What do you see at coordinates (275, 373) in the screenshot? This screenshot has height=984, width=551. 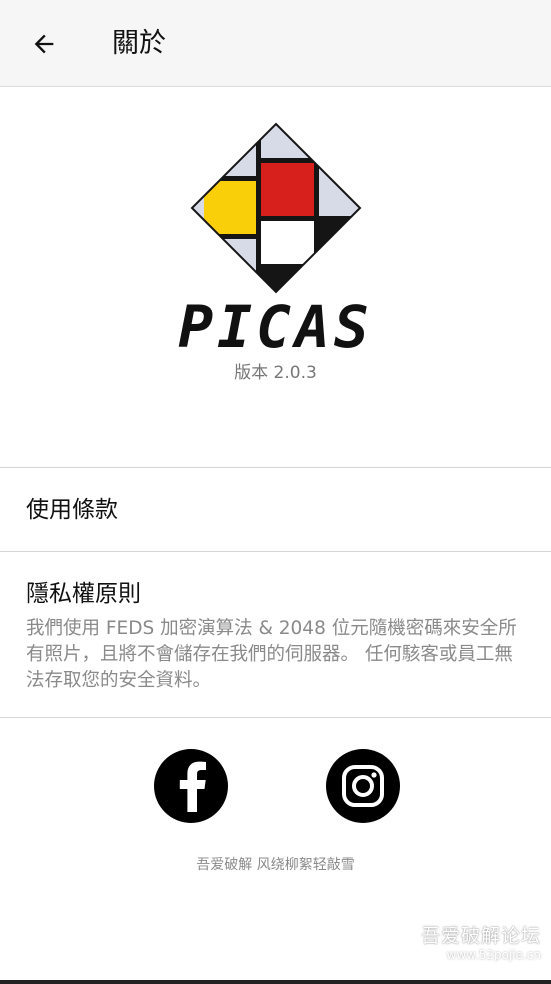 I see `version-label: 版本 2.0.3` at bounding box center [275, 373].